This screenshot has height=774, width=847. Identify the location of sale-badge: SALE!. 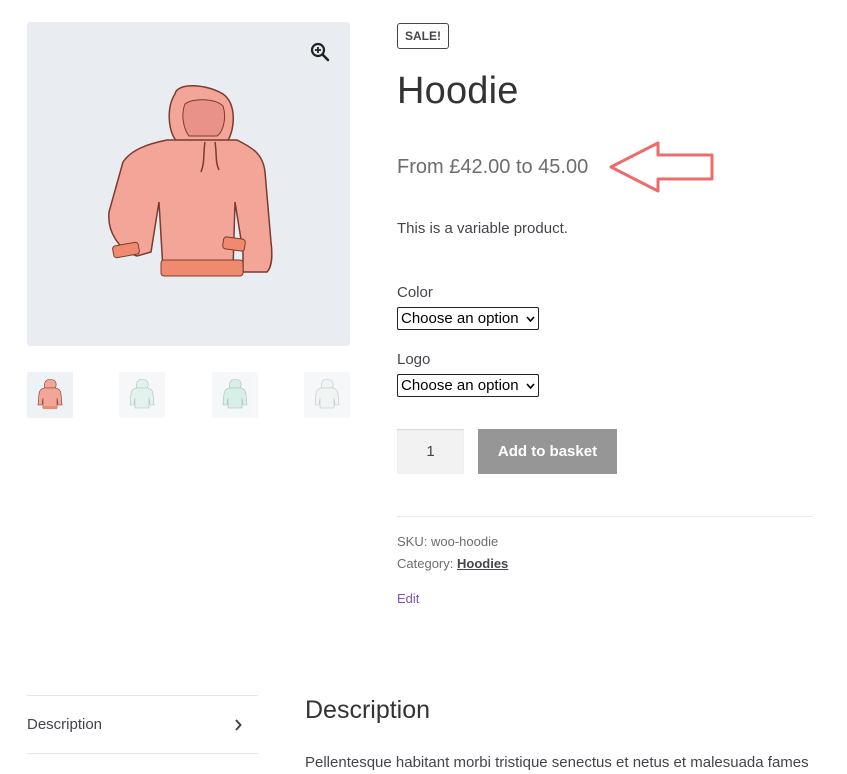
(423, 36).